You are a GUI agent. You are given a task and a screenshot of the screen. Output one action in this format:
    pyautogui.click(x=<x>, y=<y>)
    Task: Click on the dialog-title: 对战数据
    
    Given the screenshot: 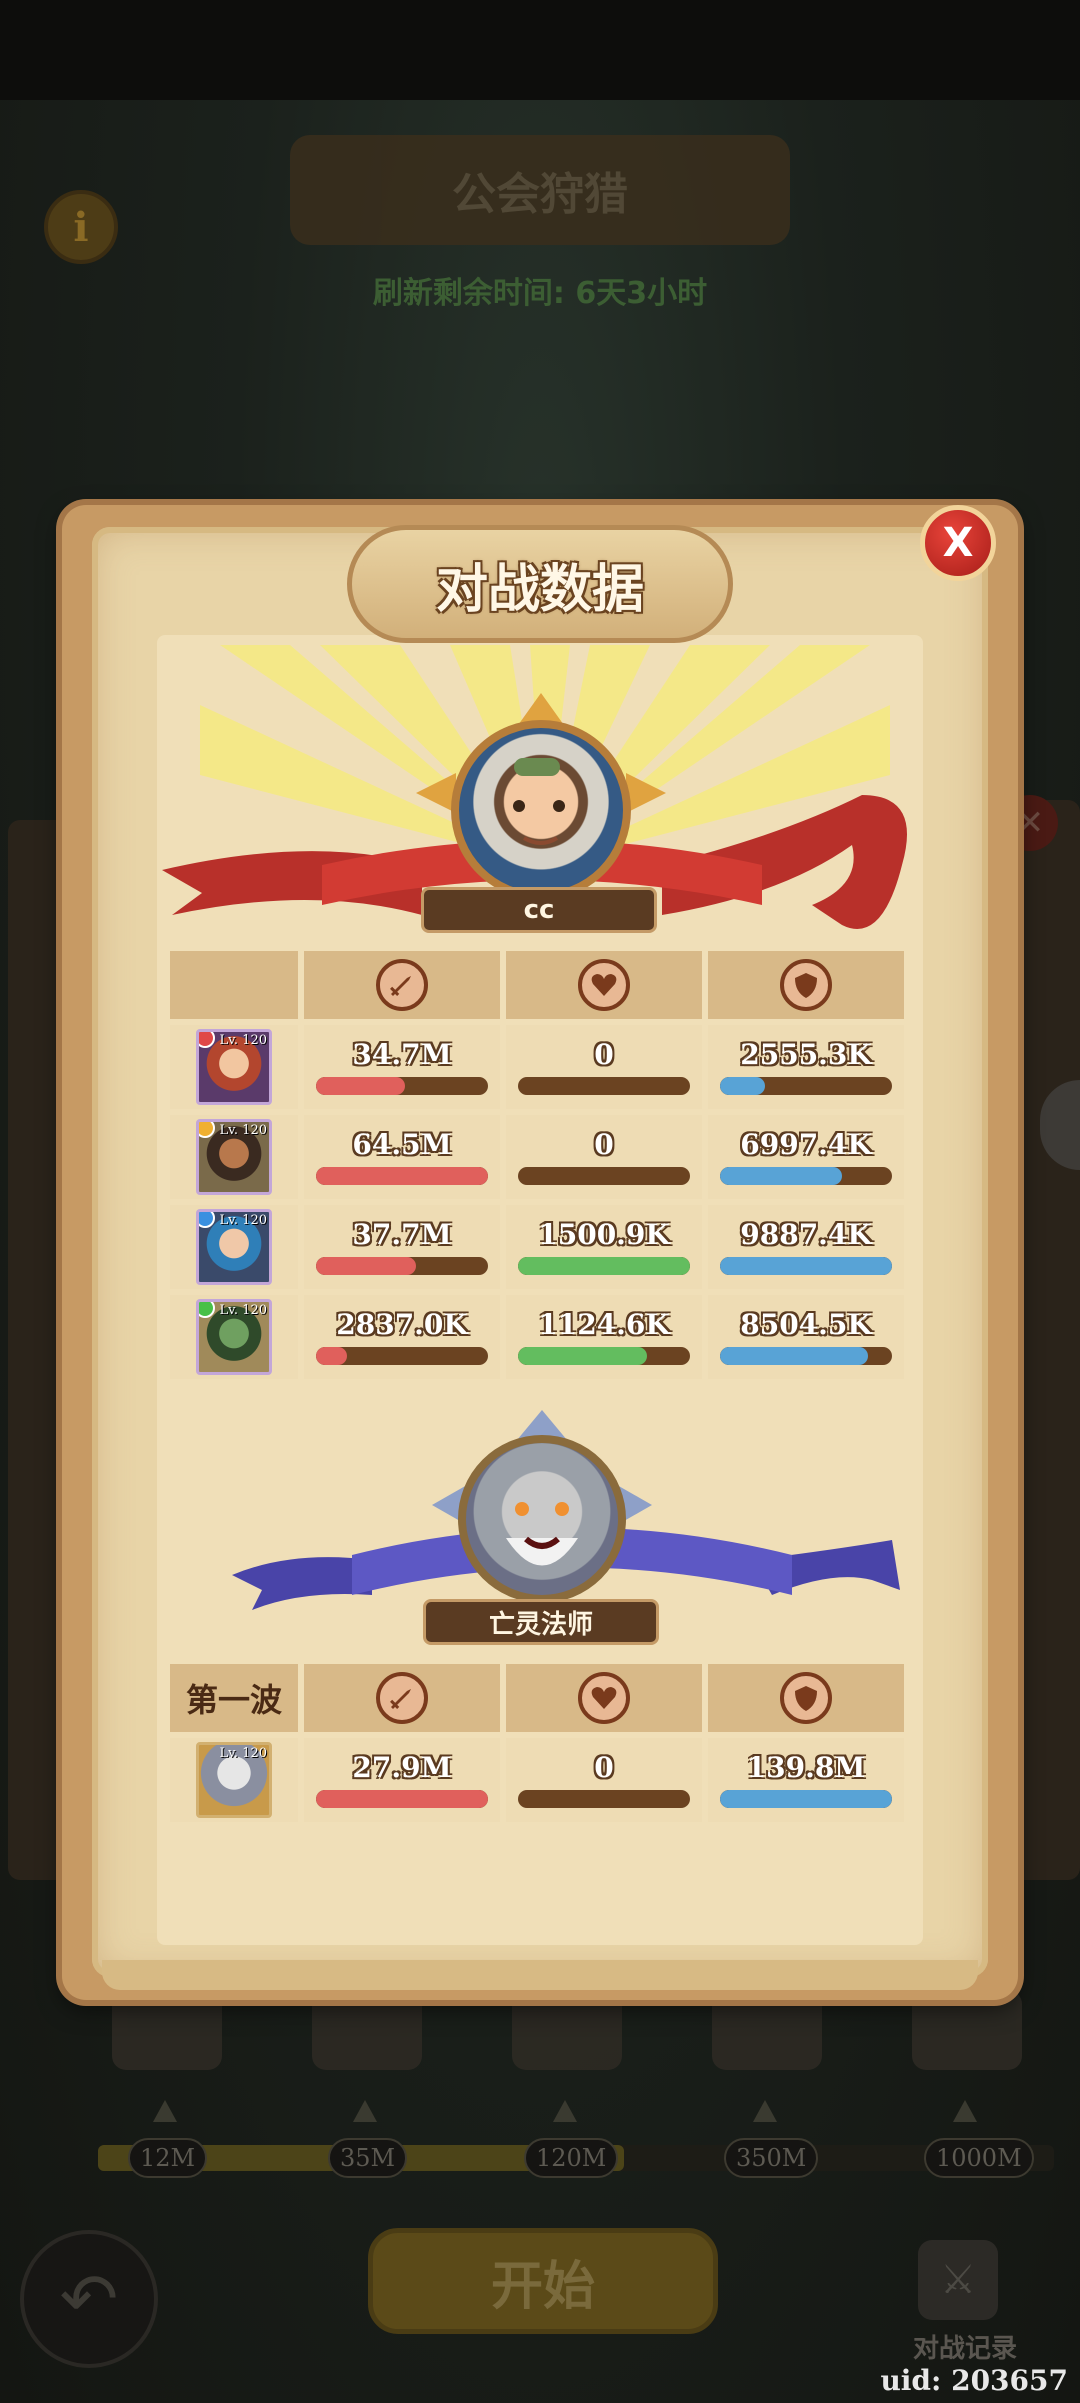 What is the action you would take?
    pyautogui.click(x=539, y=589)
    